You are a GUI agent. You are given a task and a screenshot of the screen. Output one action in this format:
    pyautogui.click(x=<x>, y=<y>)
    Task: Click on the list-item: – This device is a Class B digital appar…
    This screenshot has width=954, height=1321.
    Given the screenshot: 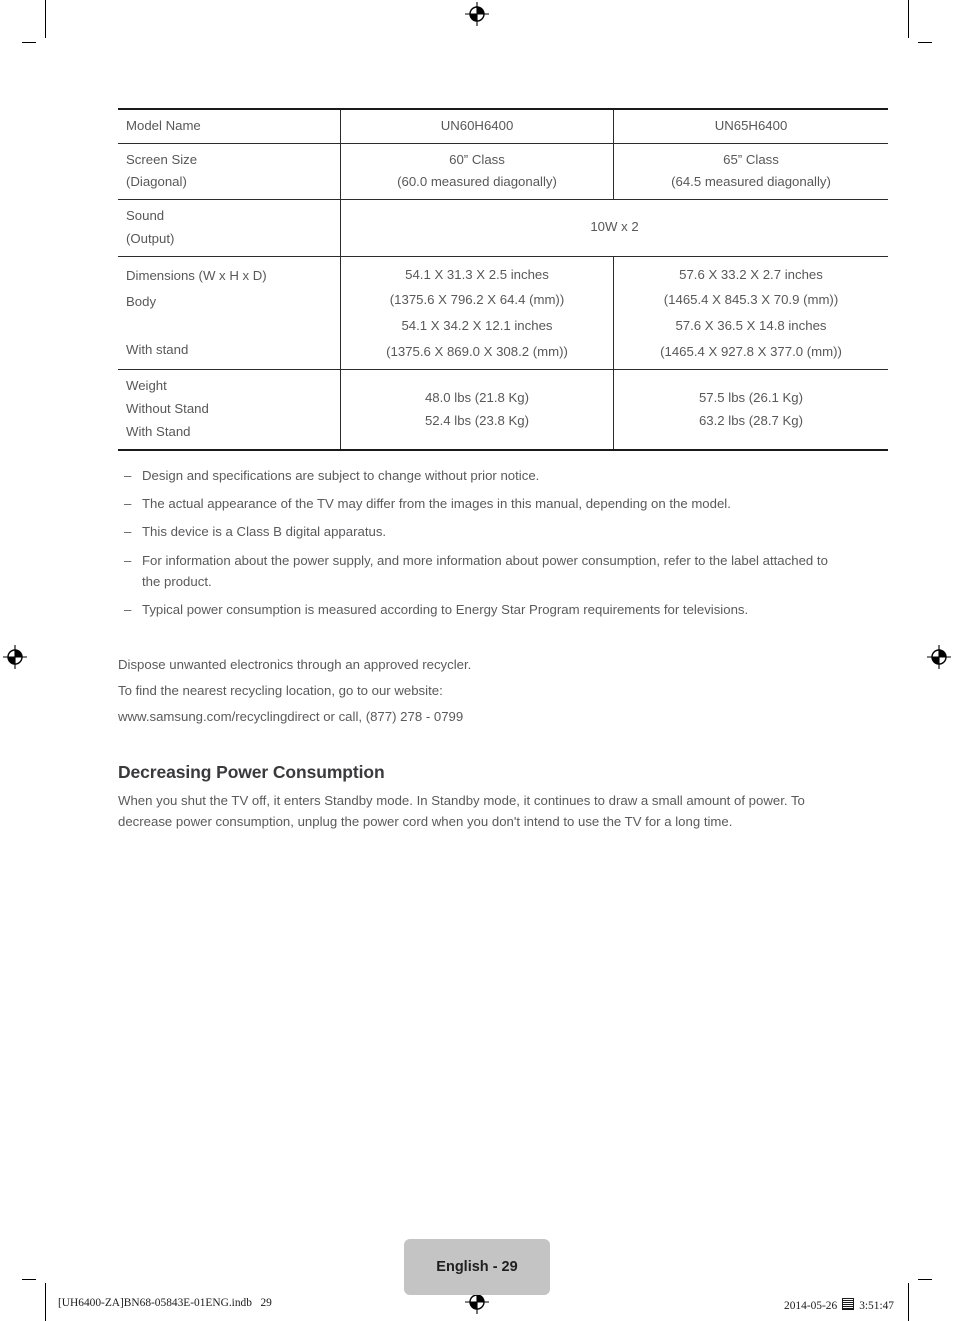 What is the action you would take?
    pyautogui.click(x=478, y=531)
    